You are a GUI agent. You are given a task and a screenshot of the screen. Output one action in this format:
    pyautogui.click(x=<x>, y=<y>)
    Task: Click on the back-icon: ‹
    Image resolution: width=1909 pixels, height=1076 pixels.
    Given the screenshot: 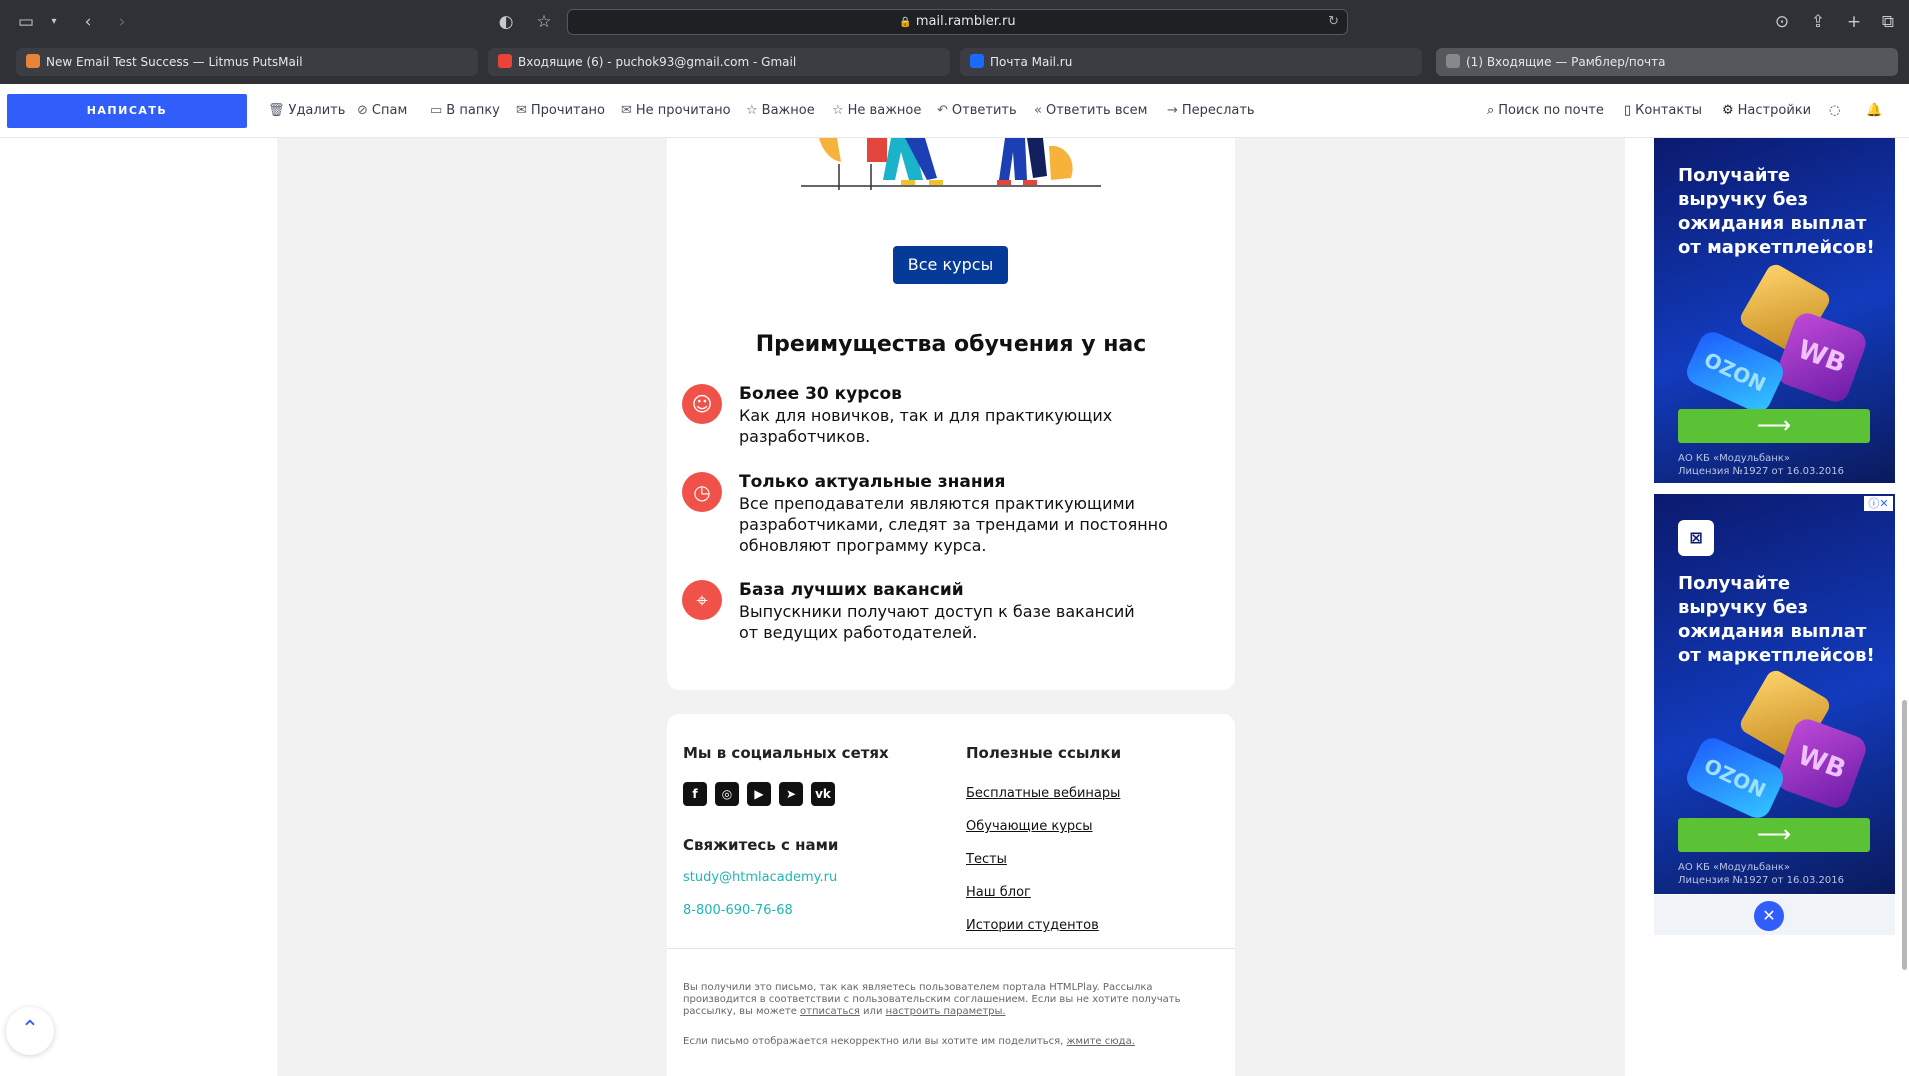 What is the action you would take?
    pyautogui.click(x=88, y=22)
    